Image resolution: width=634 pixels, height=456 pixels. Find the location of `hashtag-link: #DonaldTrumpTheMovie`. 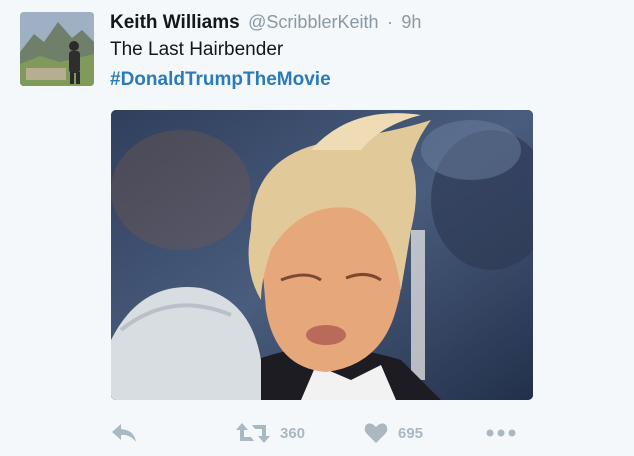

hashtag-link: #DonaldTrumpTheMovie is located at coordinates (220, 80).